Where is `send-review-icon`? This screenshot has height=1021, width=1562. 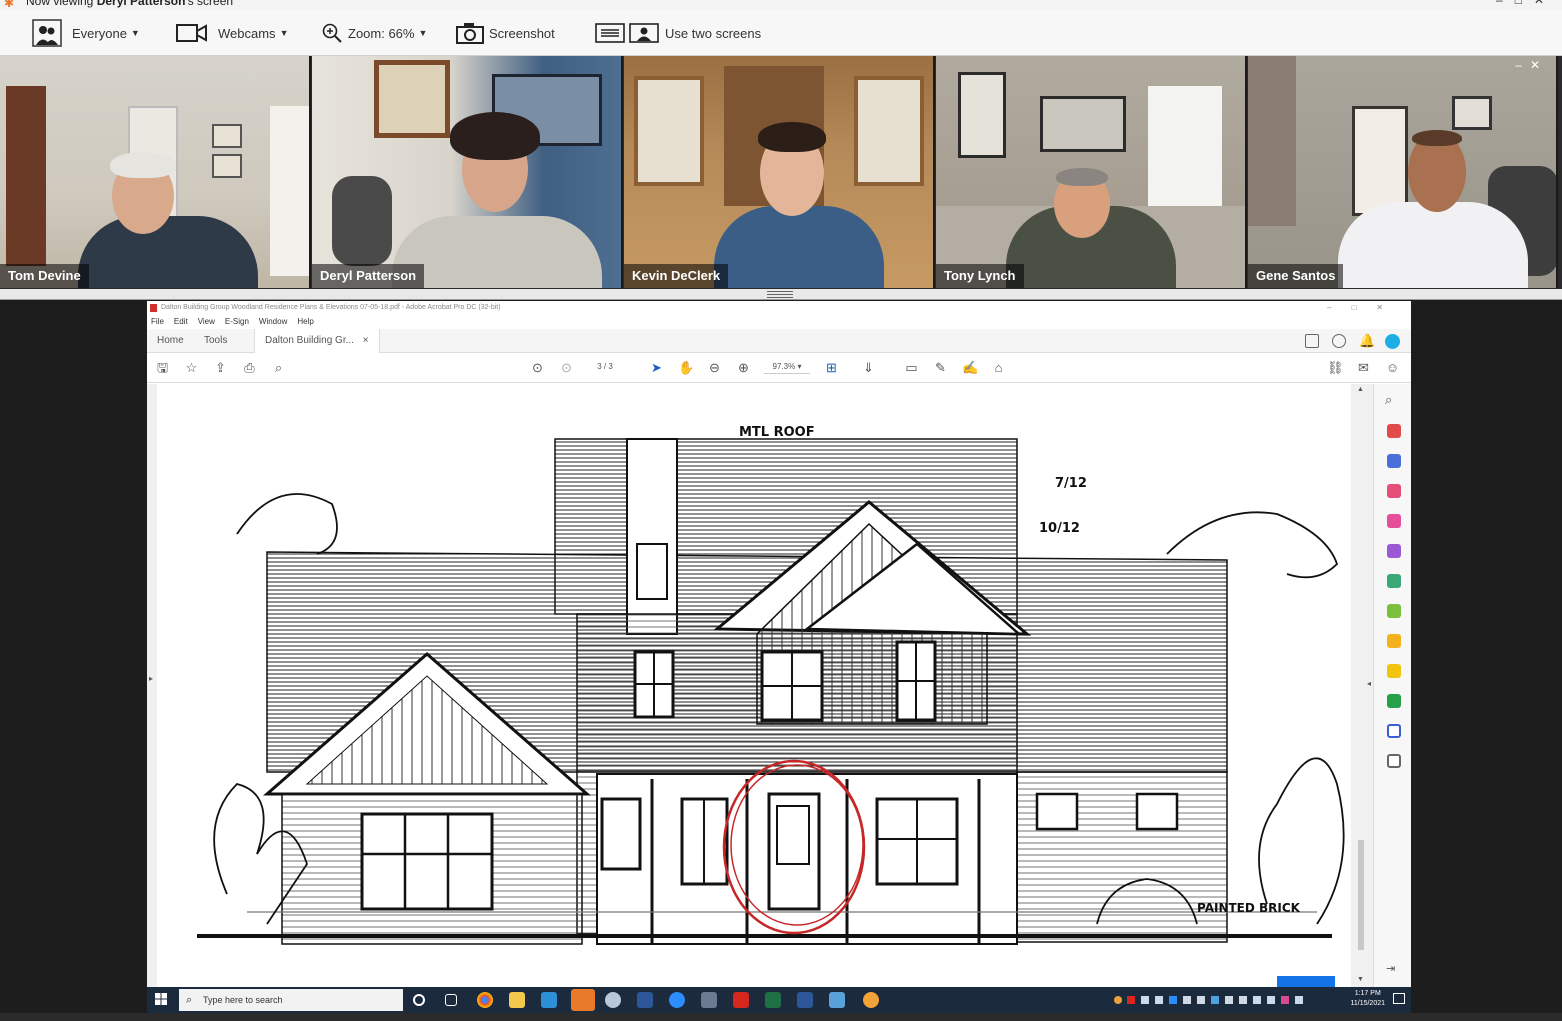 send-review-icon is located at coordinates (1394, 641).